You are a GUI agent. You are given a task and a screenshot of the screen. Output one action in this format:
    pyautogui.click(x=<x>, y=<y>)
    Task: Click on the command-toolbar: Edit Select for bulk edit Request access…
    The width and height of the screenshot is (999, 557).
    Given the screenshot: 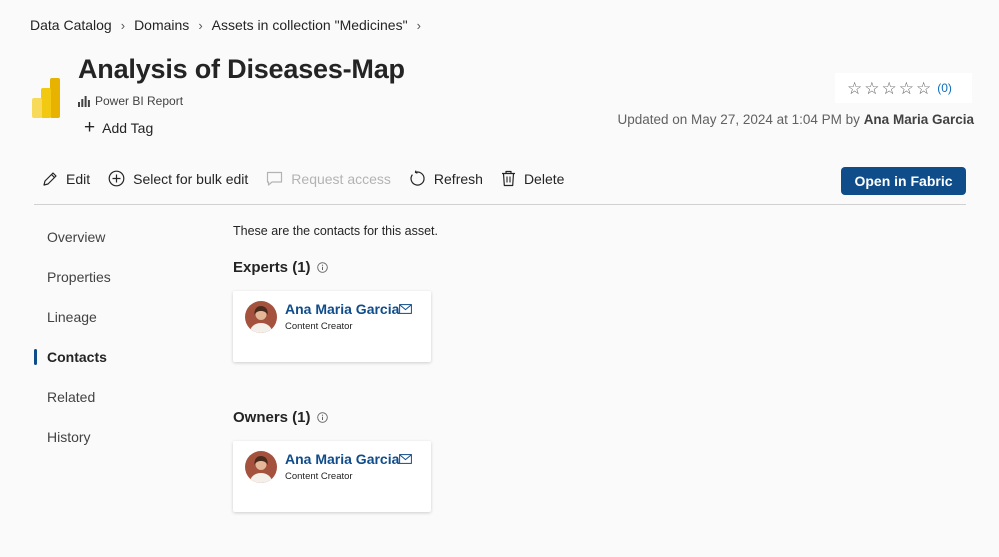 What is the action you would take?
    pyautogui.click(x=312, y=178)
    